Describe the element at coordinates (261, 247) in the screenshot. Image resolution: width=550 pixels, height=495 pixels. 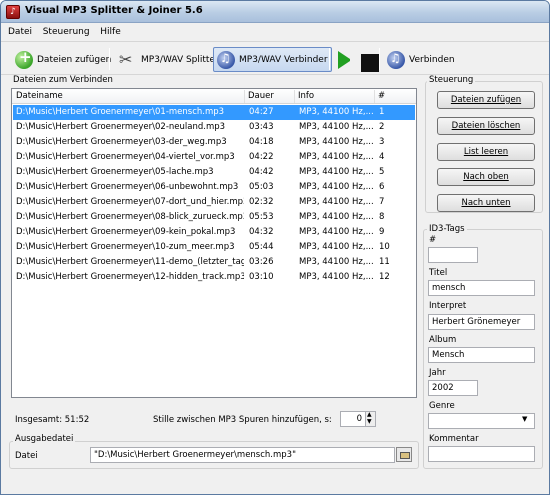
I see `duration-cell: 05:44` at that location.